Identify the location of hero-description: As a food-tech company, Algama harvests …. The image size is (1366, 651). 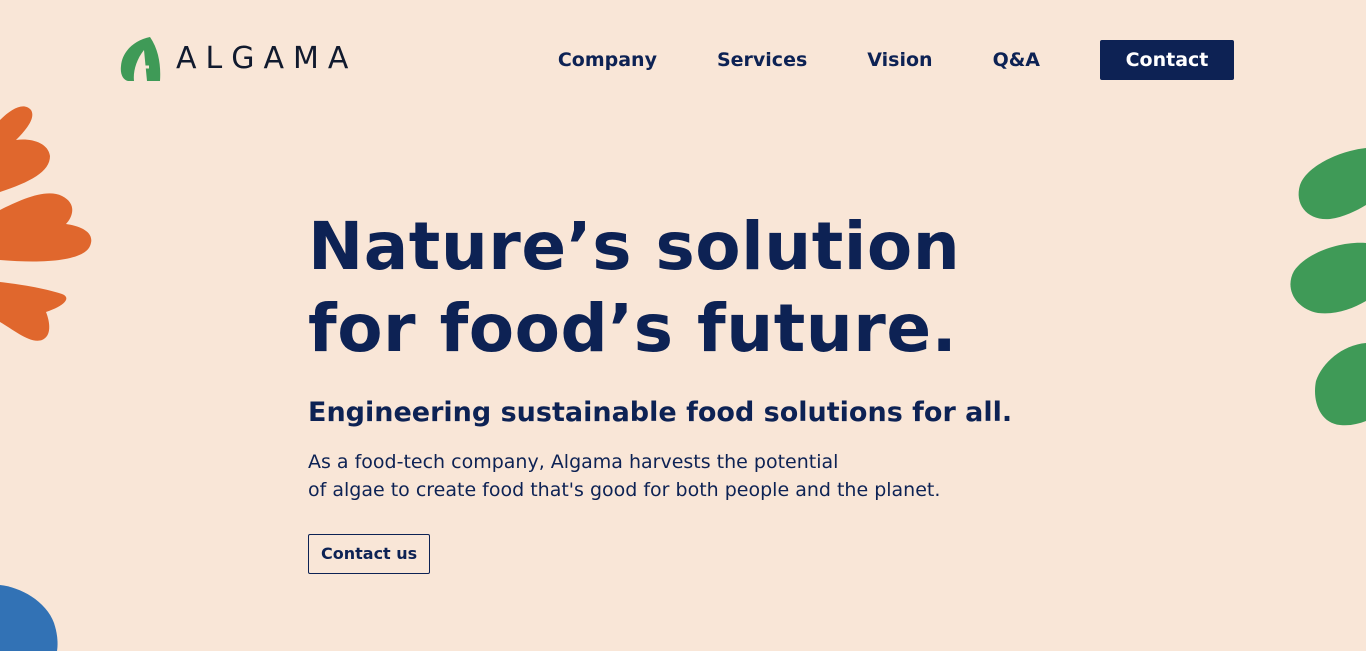
(660, 476).